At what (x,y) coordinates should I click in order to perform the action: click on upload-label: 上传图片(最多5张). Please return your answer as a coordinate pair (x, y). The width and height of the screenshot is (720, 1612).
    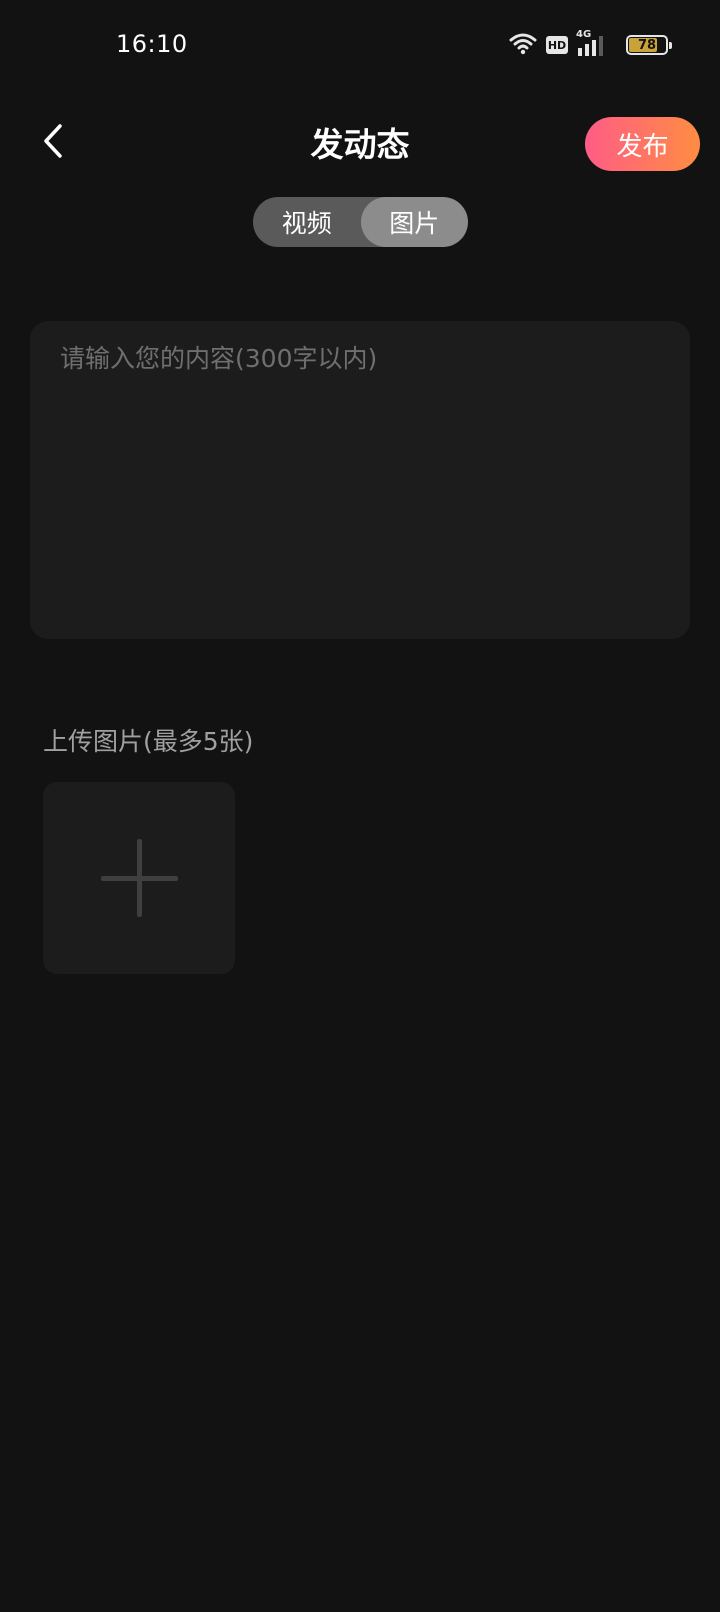
    Looking at the image, I should click on (148, 741).